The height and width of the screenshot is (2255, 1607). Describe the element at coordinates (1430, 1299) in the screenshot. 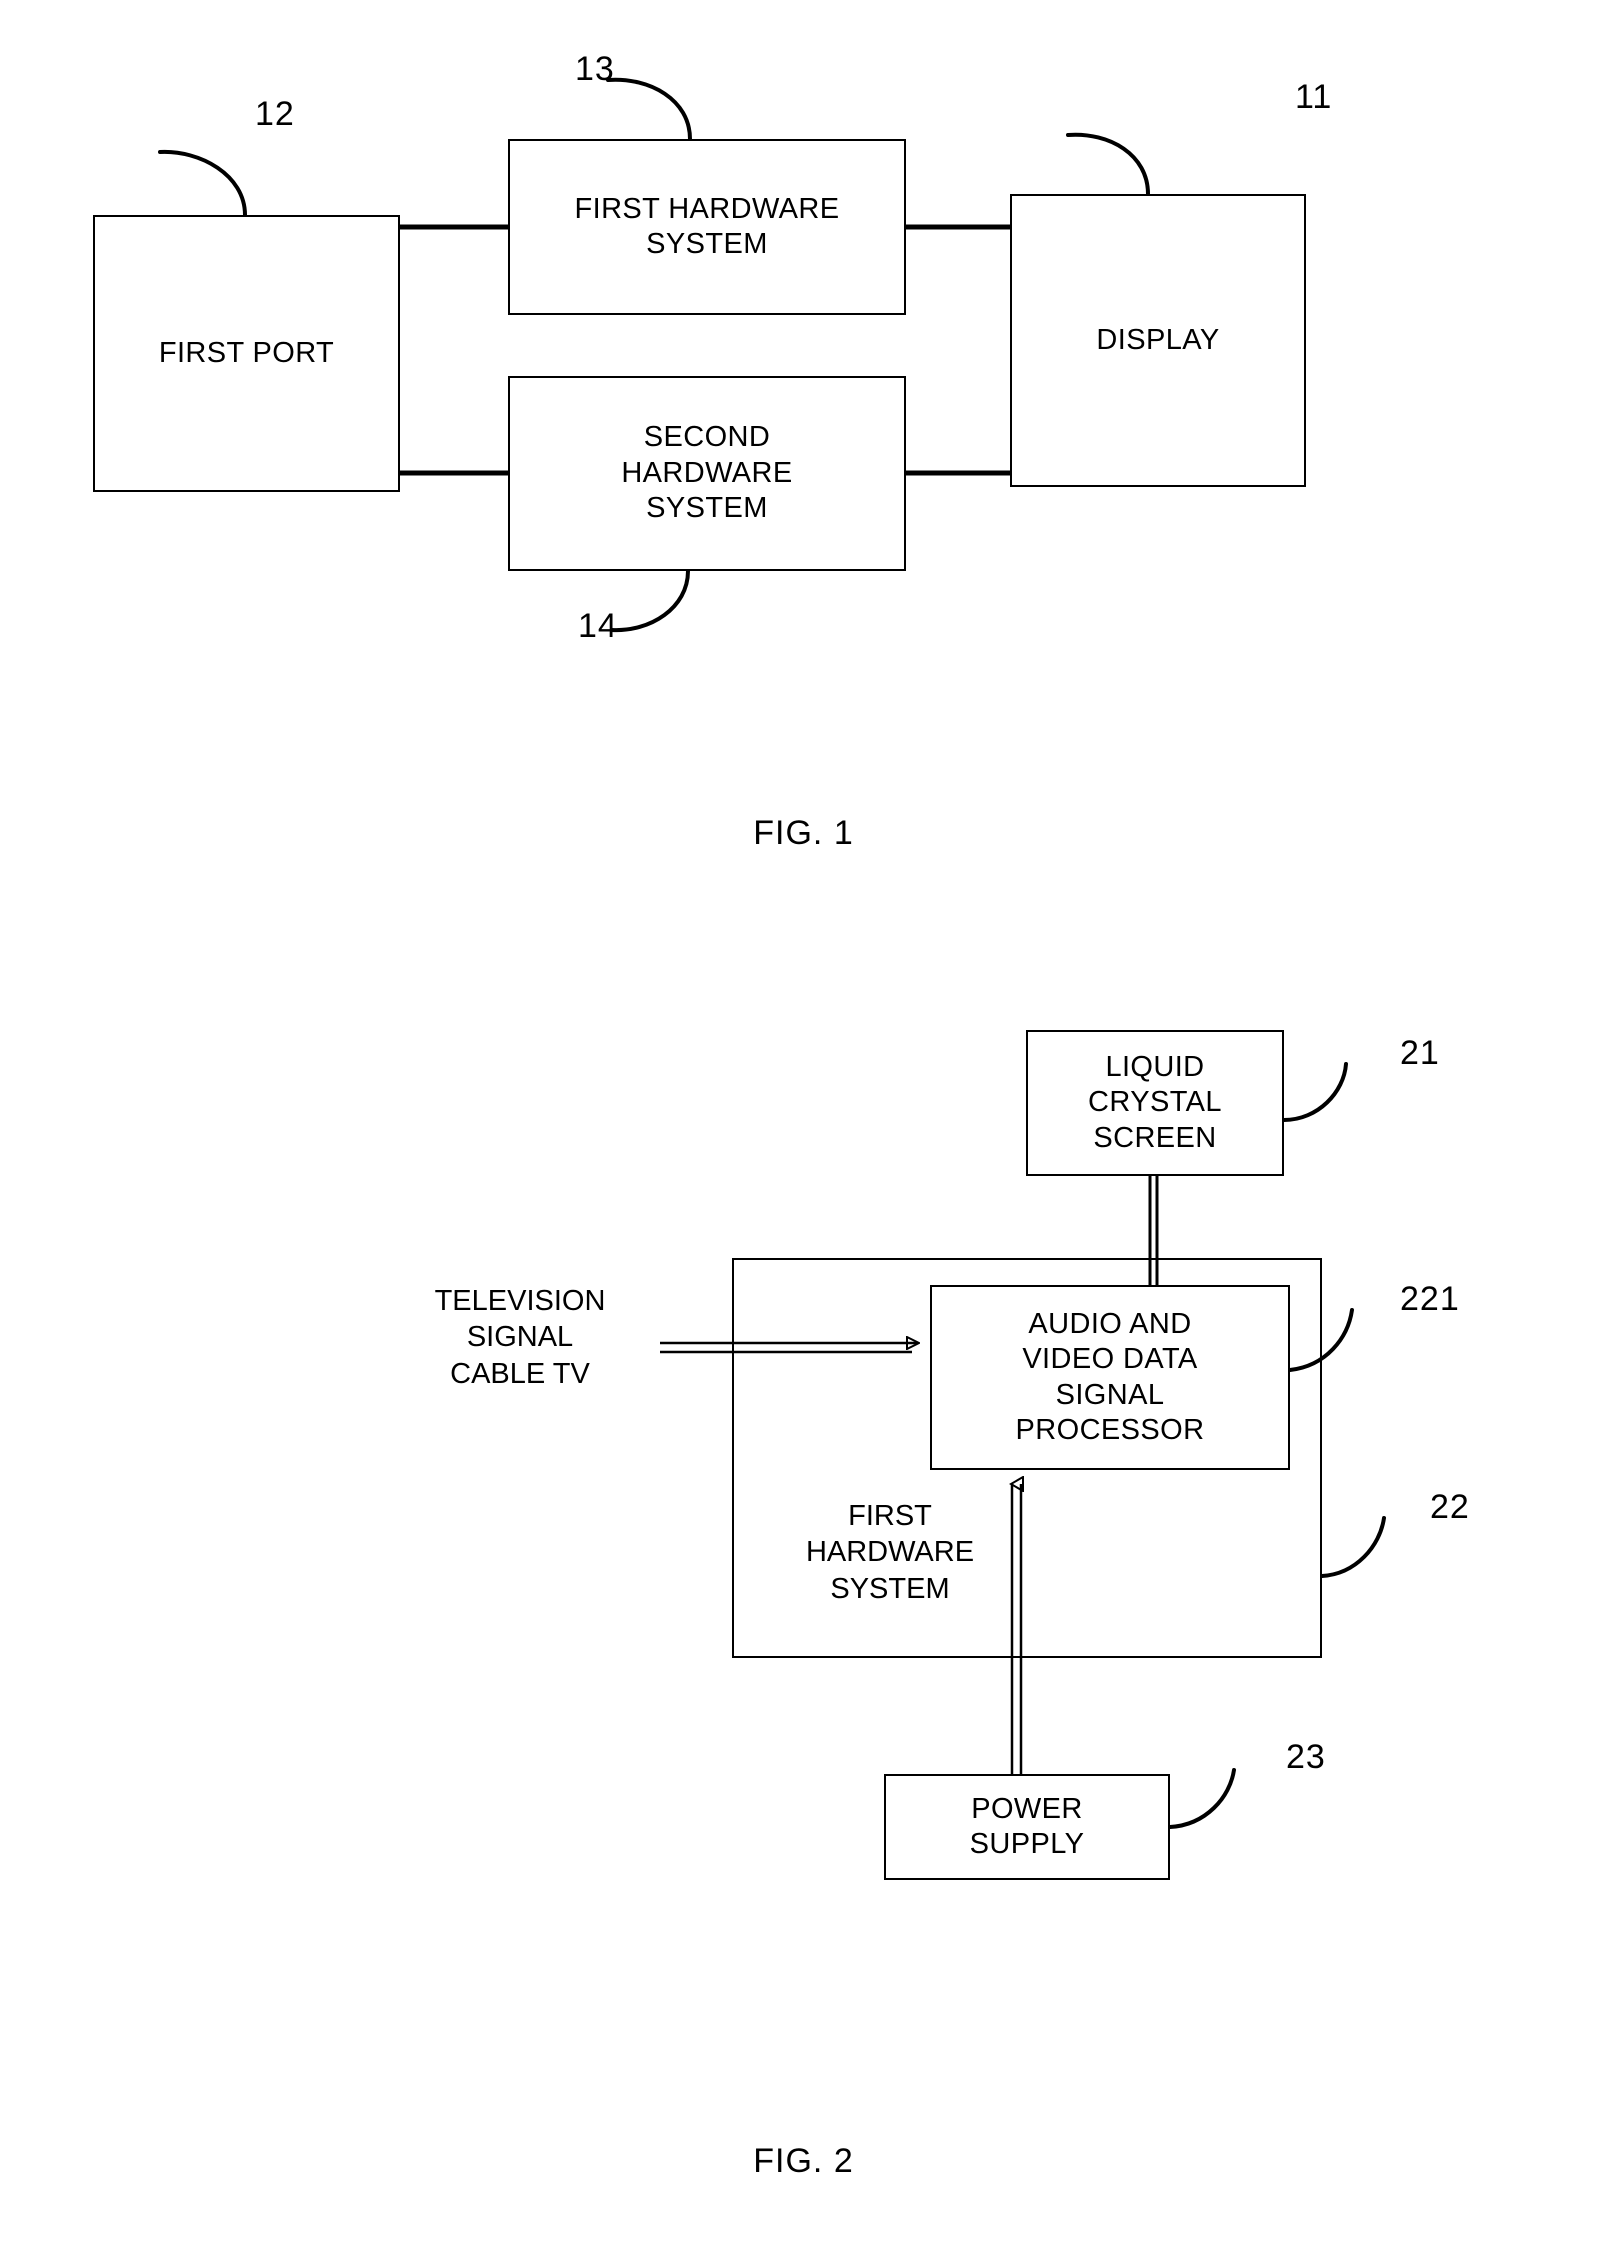

I see `ref-numeral-221: 221` at that location.